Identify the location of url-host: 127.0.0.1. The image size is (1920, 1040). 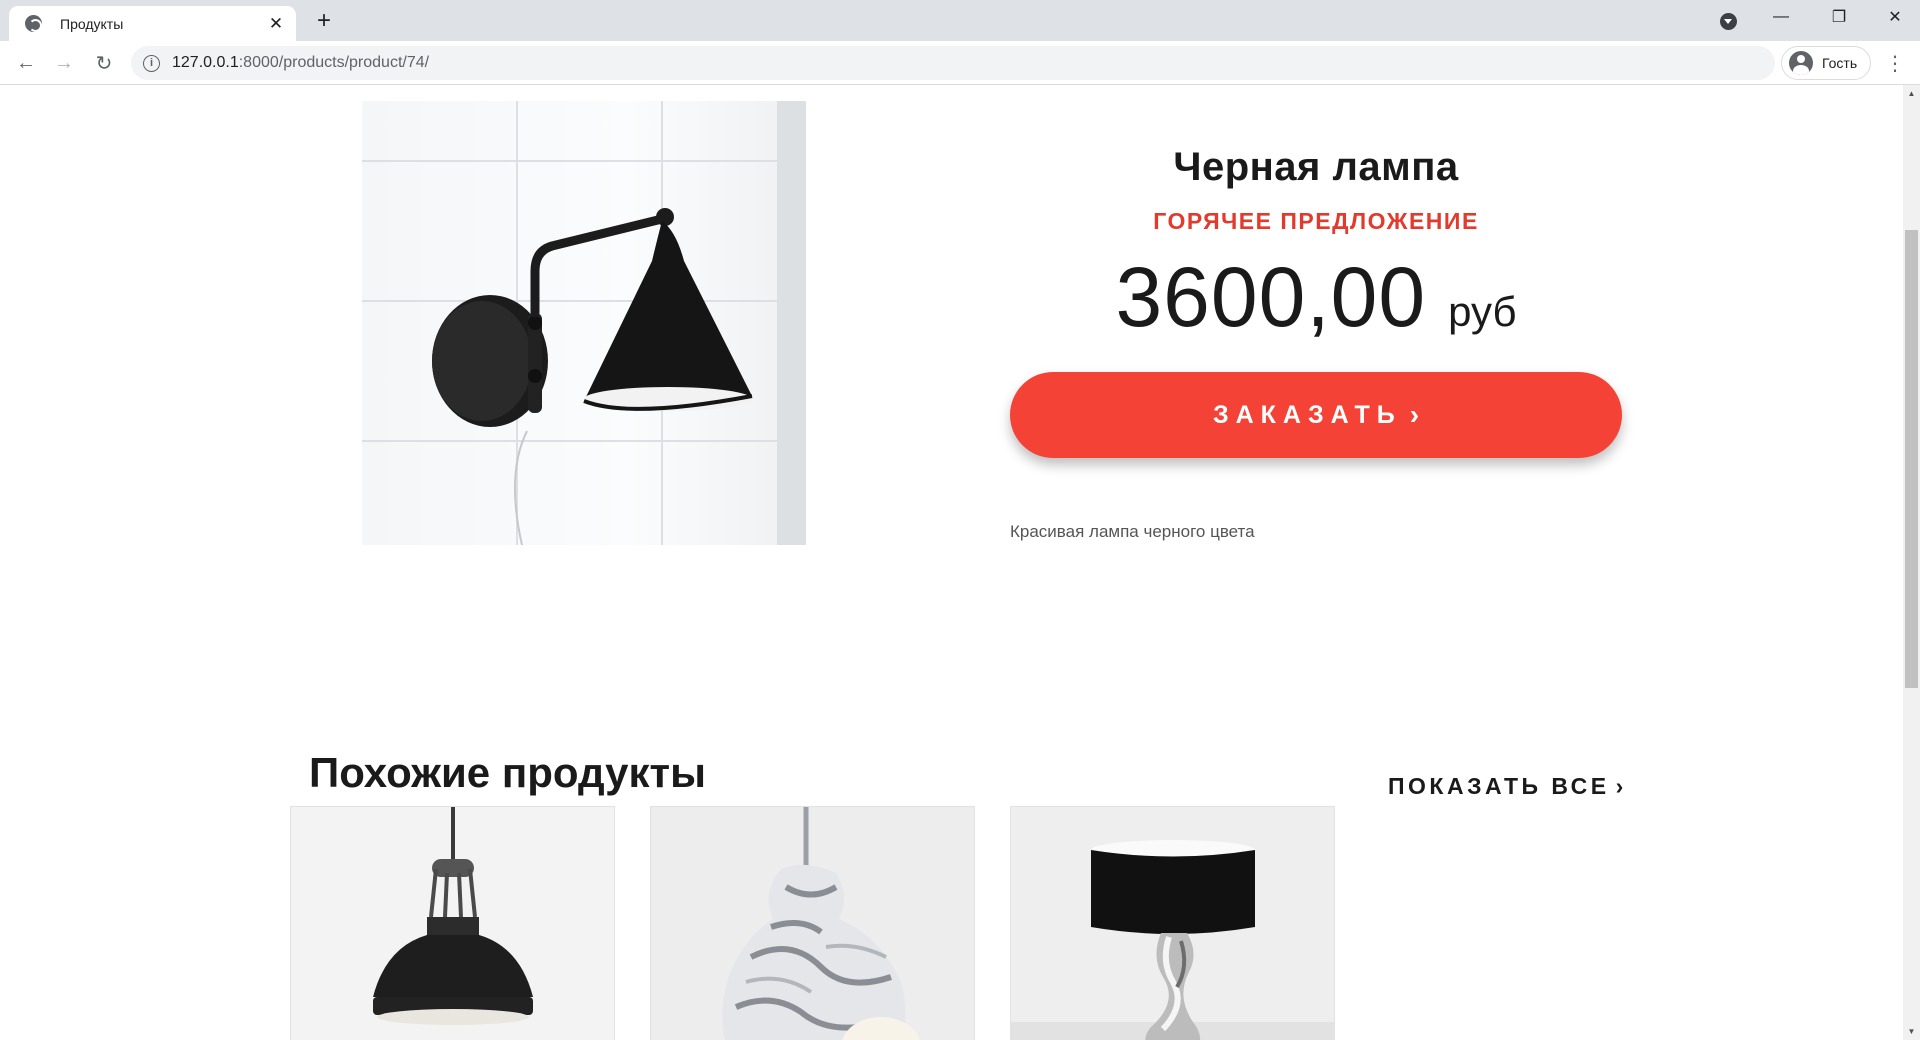
(205, 62).